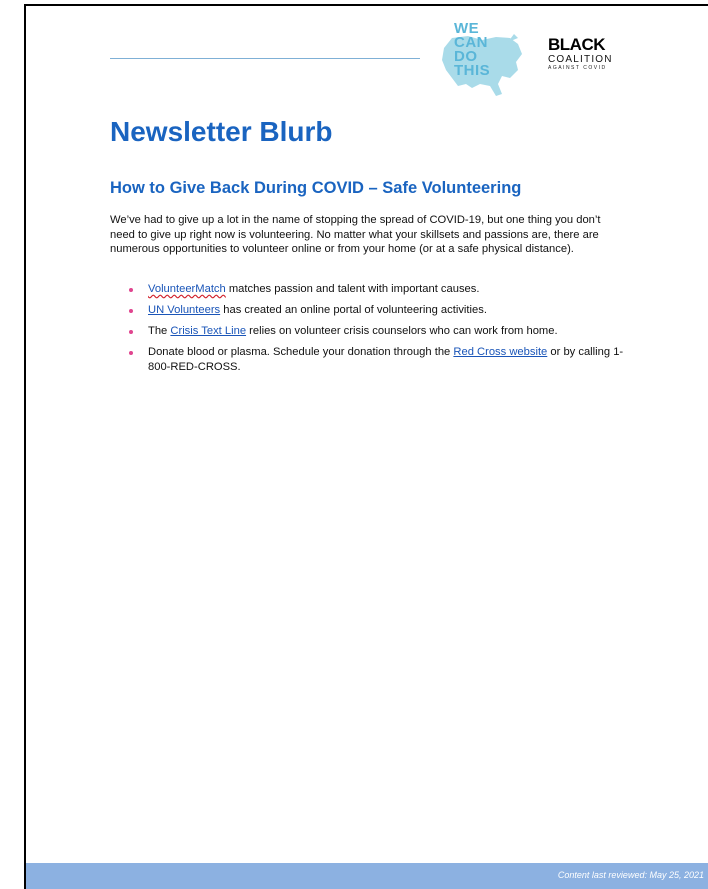 The width and height of the screenshot is (708, 889). What do you see at coordinates (367, 876) in the screenshot?
I see `footer-bar: Content last reviewed: May 25, 2021` at bounding box center [367, 876].